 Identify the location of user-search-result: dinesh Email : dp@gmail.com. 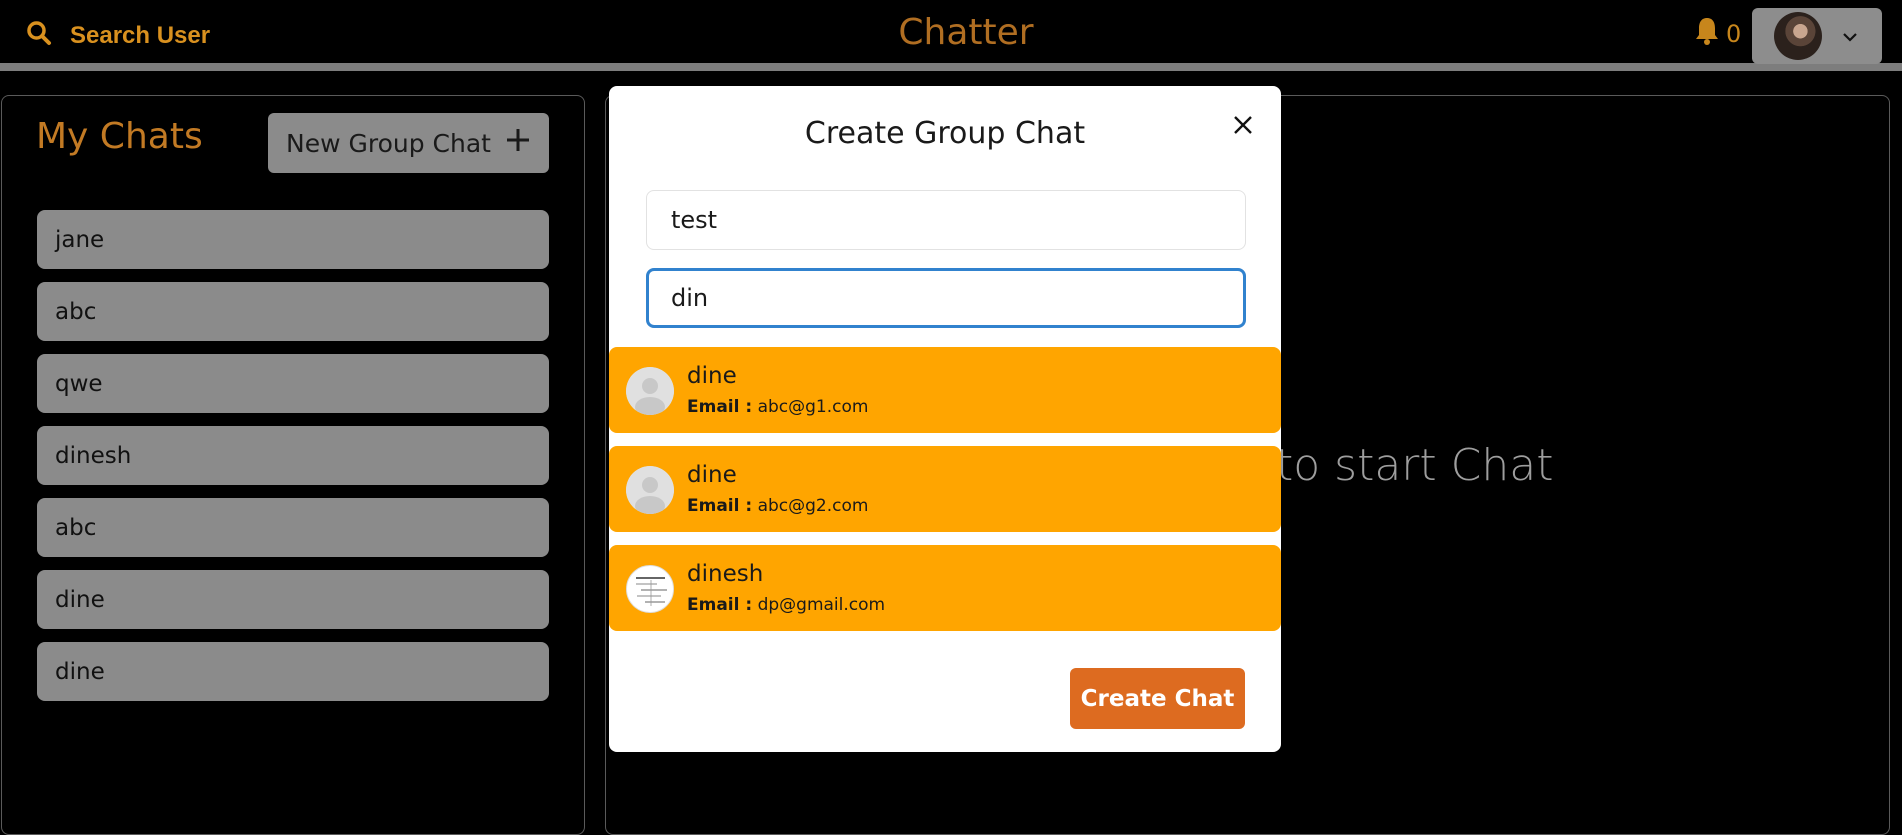
(945, 588).